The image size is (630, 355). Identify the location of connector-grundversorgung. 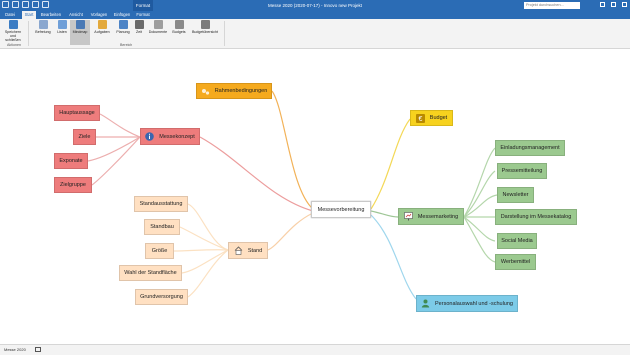
(208, 273).